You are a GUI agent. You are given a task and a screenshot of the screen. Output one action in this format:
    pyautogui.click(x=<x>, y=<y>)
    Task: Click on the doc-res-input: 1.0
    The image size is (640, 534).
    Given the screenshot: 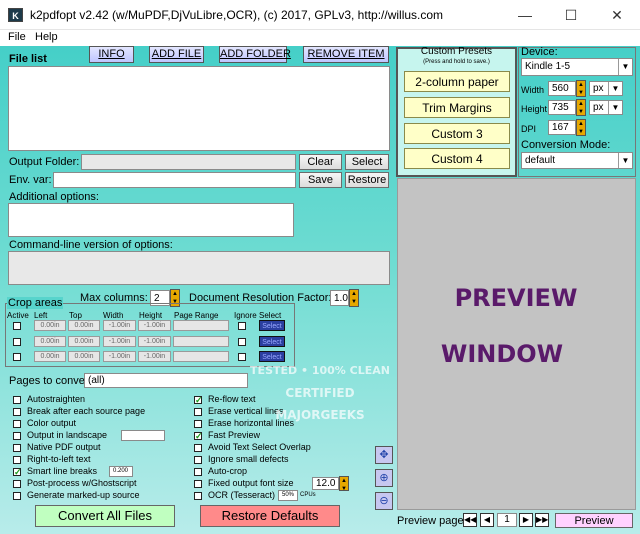 What is the action you would take?
    pyautogui.click(x=339, y=298)
    